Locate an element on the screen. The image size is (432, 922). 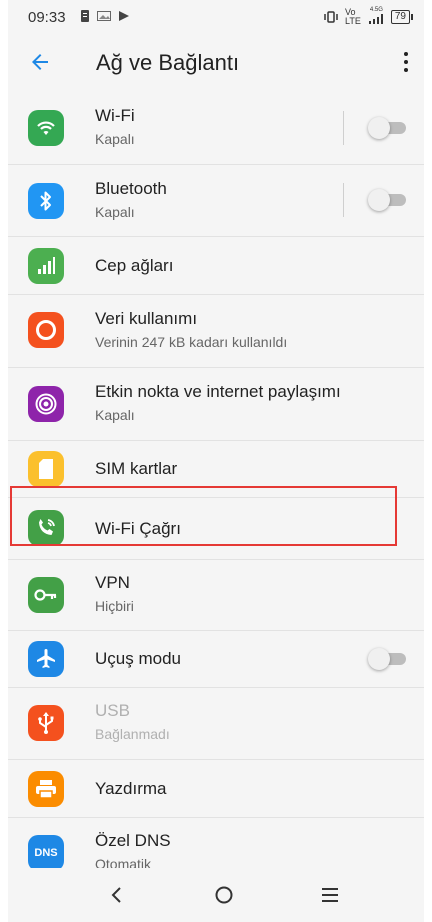
item-title: Etkin nokta ve internet paylaşımı is located at coordinates (218, 391).